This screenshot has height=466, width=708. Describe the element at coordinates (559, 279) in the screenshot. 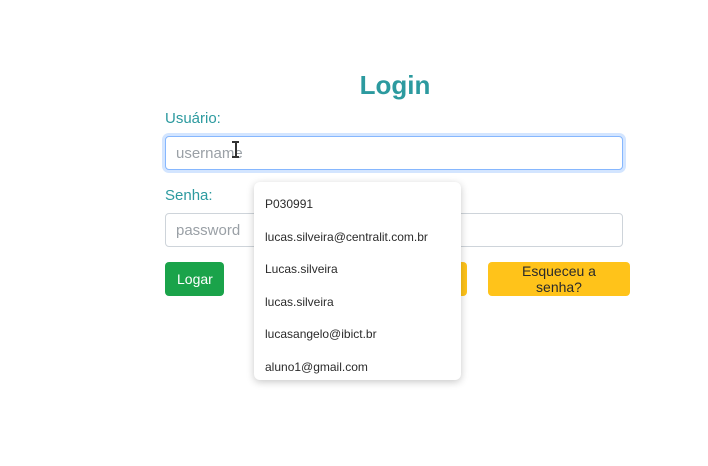

I see `forgot-password-button: Esqueceu a senha?` at that location.